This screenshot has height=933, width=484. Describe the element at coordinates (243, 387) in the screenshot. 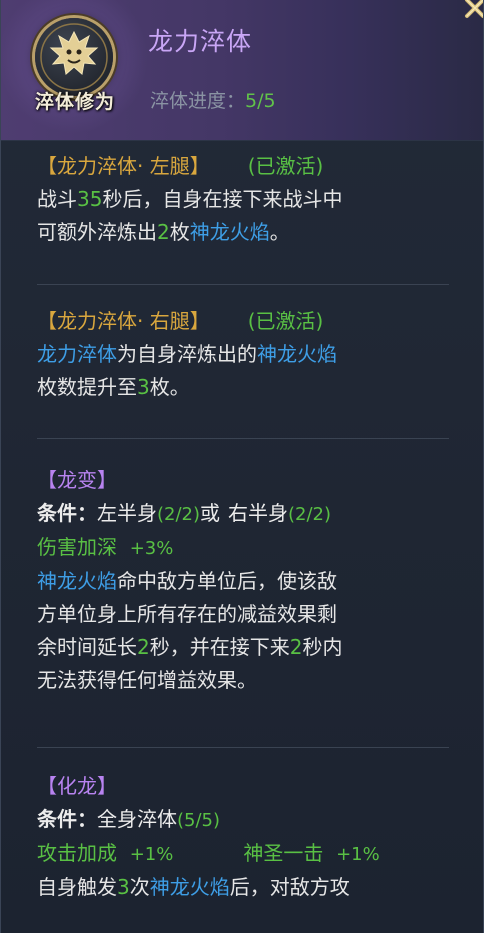

I see `description-line: 枚数提升至3枚。` at that location.